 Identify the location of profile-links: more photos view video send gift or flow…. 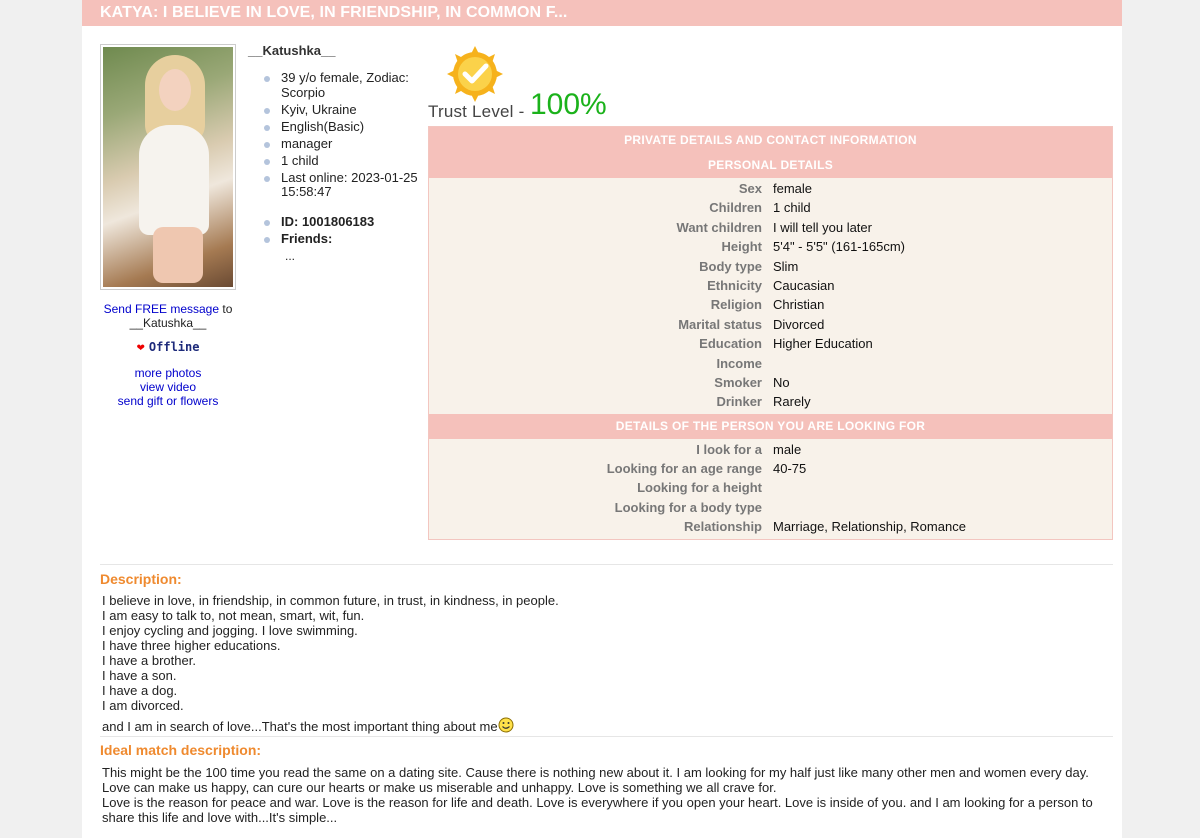
(168, 387).